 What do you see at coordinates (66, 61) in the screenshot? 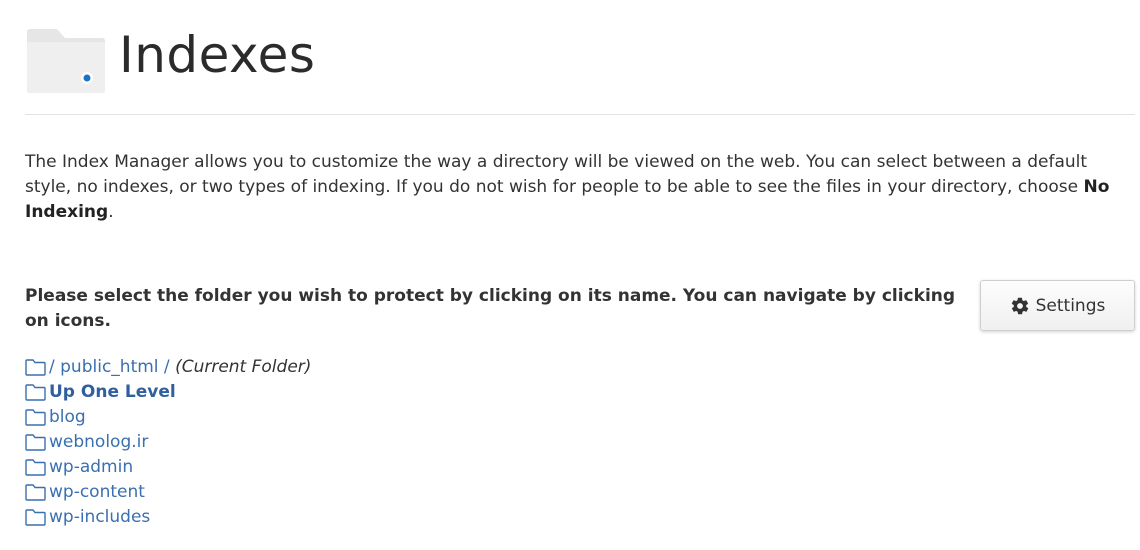
I see `folder-eye-icon` at bounding box center [66, 61].